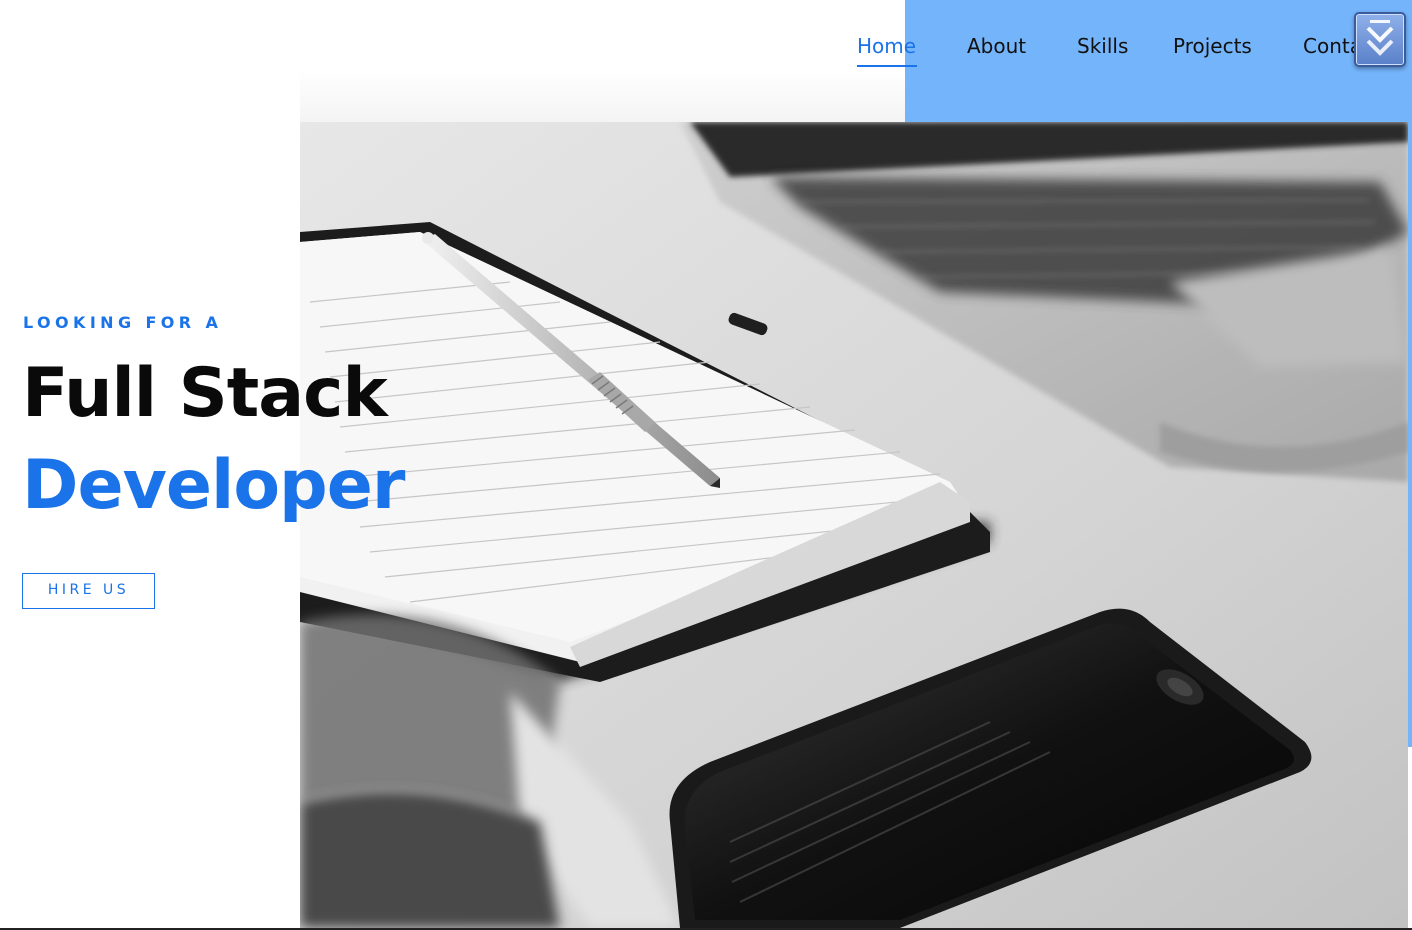 The image size is (1412, 930). Describe the element at coordinates (602, 96) in the screenshot. I see `nav-shadow` at that location.